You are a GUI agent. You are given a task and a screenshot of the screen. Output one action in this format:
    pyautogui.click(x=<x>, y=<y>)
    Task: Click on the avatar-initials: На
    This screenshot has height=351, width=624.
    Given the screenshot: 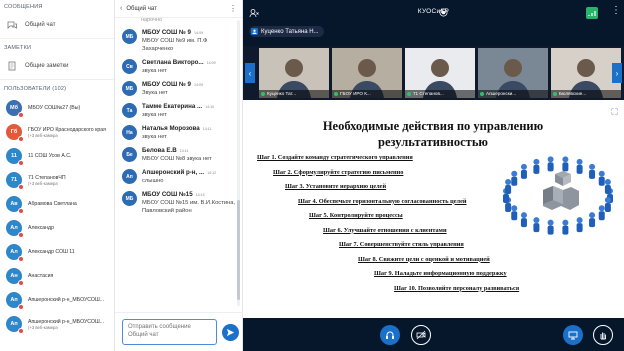 What is the action you would take?
    pyautogui.click(x=129, y=132)
    